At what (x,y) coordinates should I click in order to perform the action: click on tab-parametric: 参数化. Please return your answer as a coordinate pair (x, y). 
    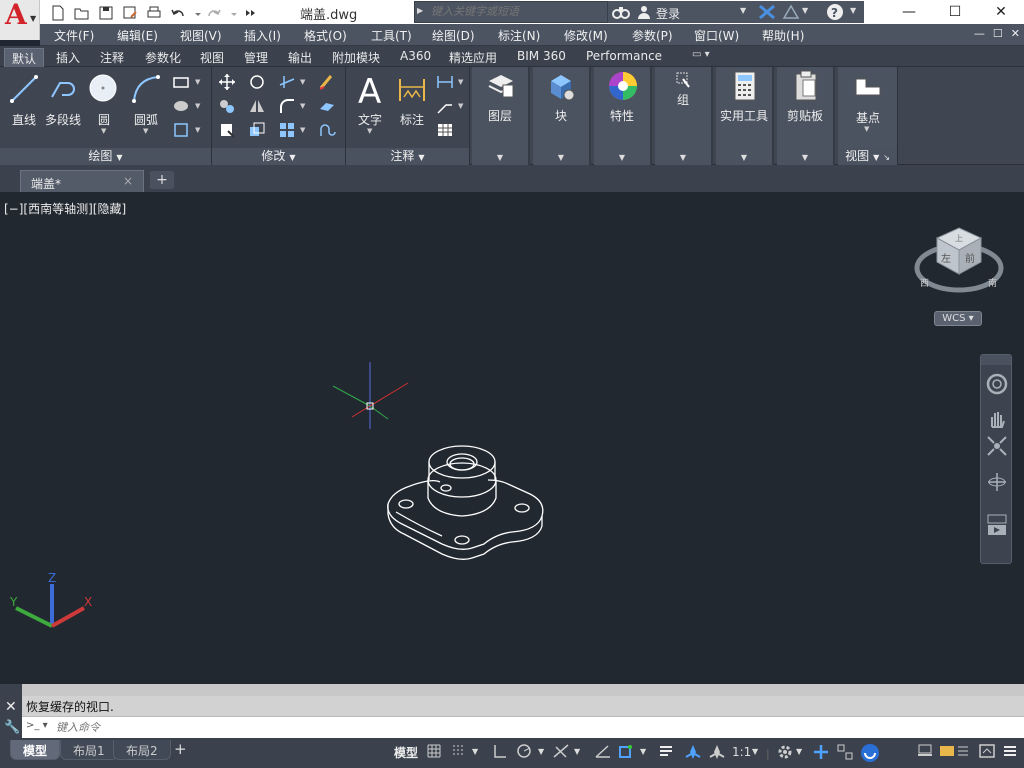
    Looking at the image, I should click on (163, 57).